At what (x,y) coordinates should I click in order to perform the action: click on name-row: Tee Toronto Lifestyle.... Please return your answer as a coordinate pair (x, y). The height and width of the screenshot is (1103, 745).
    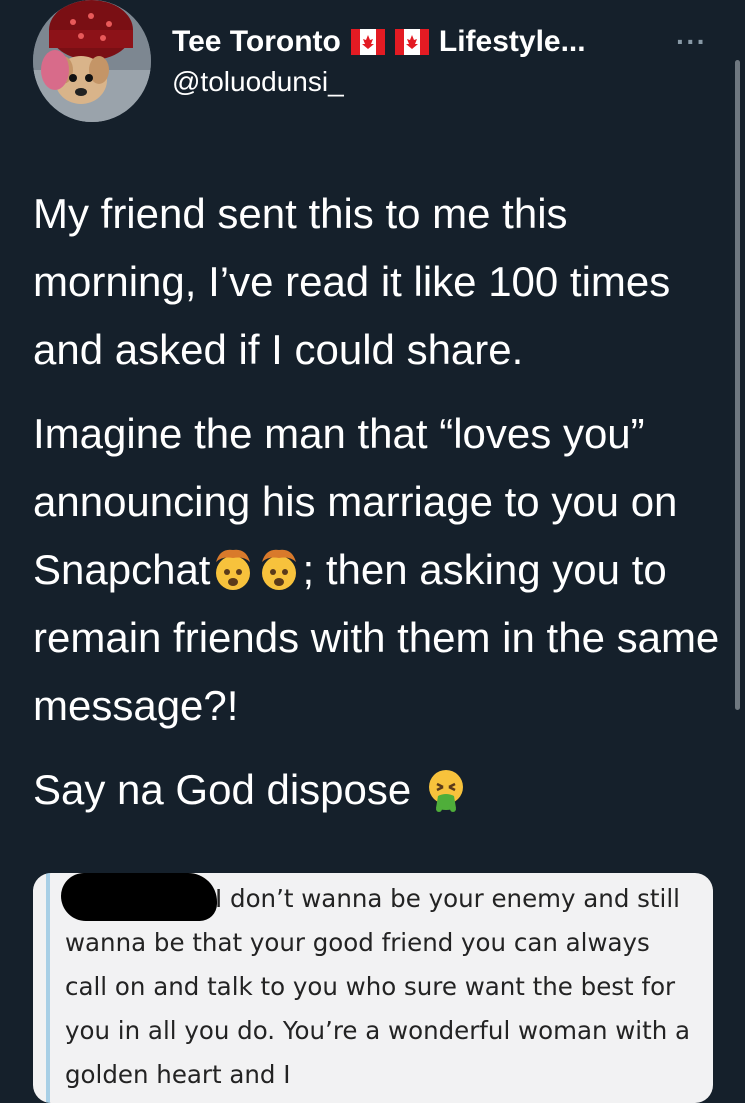
    Looking at the image, I should click on (432, 42).